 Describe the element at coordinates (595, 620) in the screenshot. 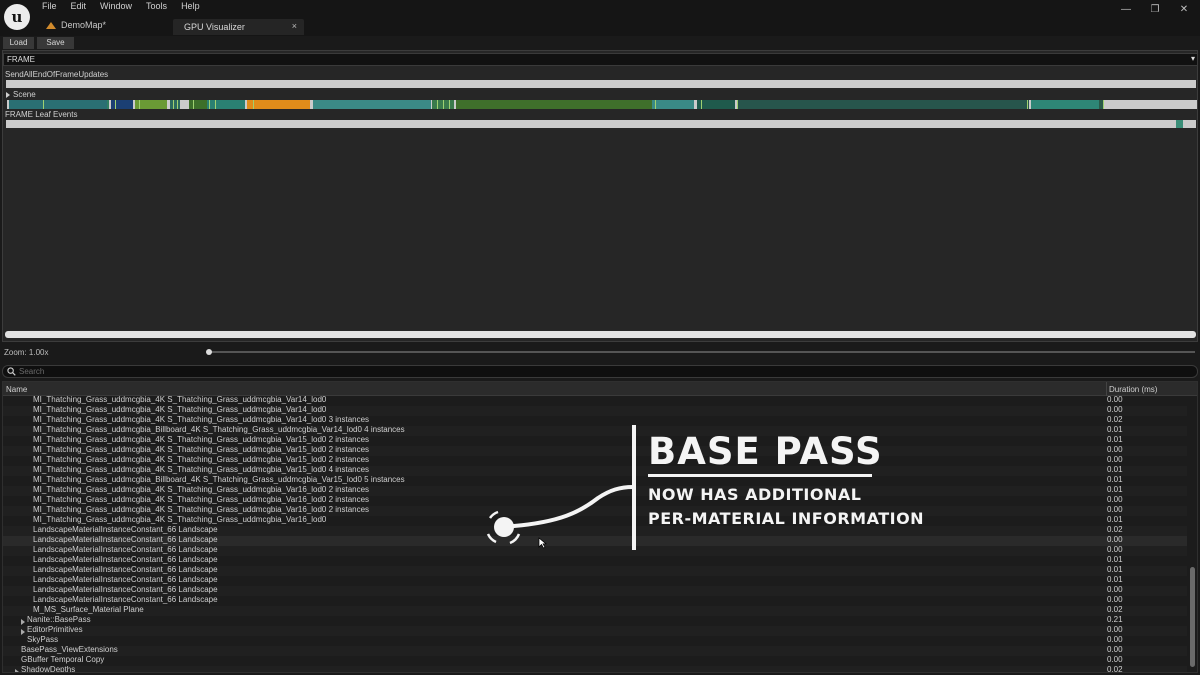

I see `table-row: Nanite::BasePass 0.21` at that location.